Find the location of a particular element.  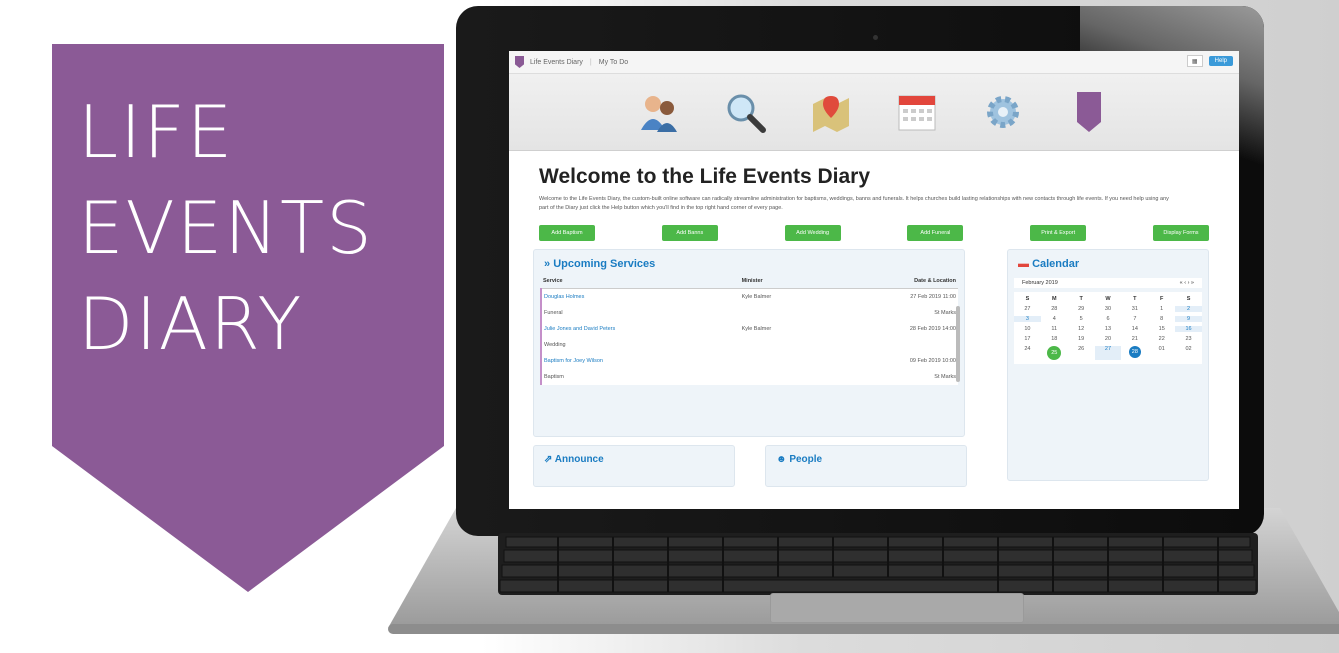

calendar-day: 25 is located at coordinates (1054, 353).